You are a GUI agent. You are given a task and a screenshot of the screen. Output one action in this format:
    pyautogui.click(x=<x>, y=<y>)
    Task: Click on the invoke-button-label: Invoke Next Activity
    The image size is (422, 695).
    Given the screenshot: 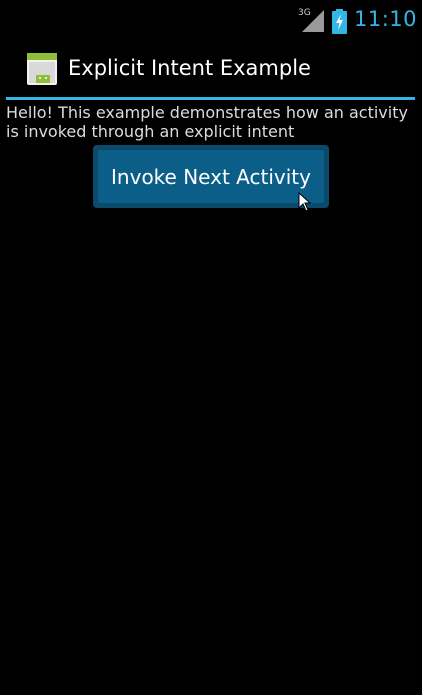 What is the action you would take?
    pyautogui.click(x=211, y=176)
    